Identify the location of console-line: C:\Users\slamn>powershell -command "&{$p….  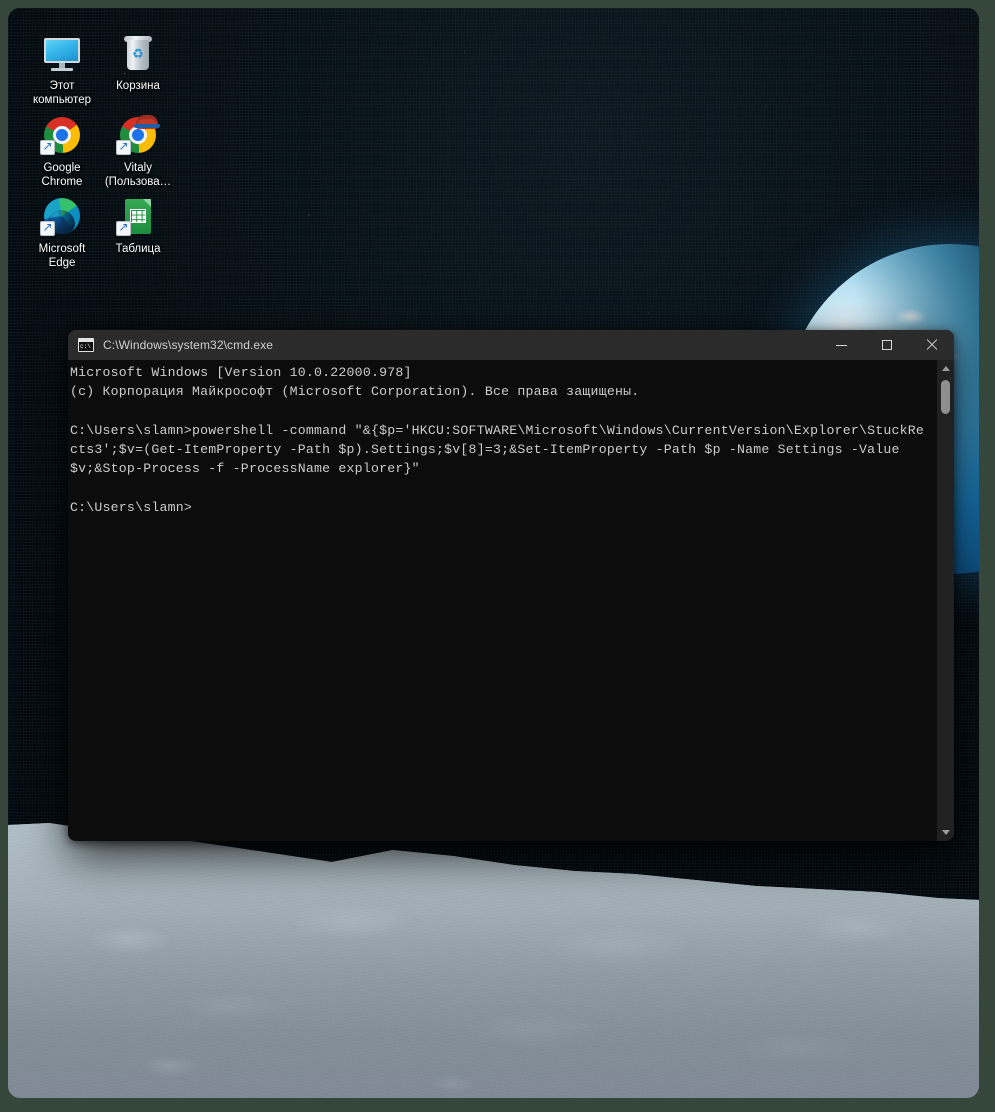
(497, 449).